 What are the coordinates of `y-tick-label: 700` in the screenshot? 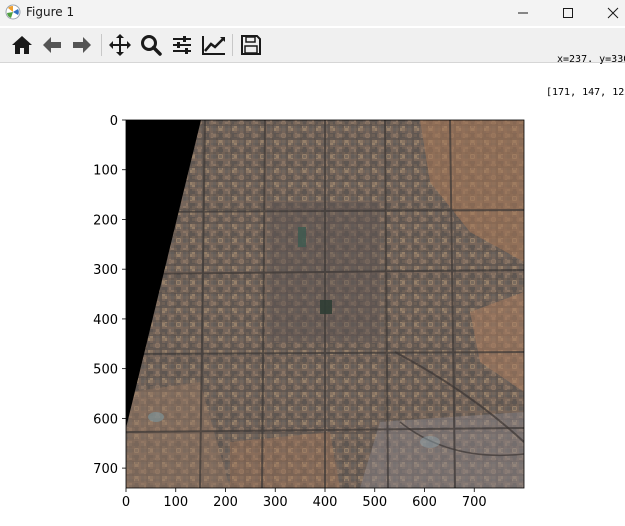 It's located at (105, 469).